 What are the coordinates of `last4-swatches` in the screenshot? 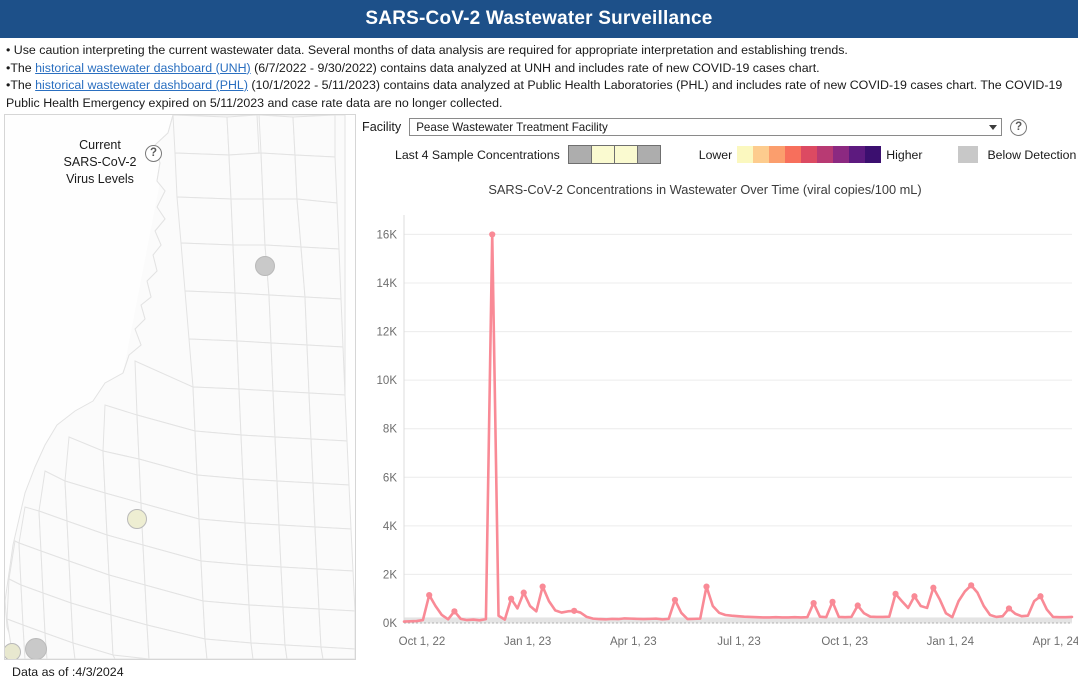 It's located at (614, 154).